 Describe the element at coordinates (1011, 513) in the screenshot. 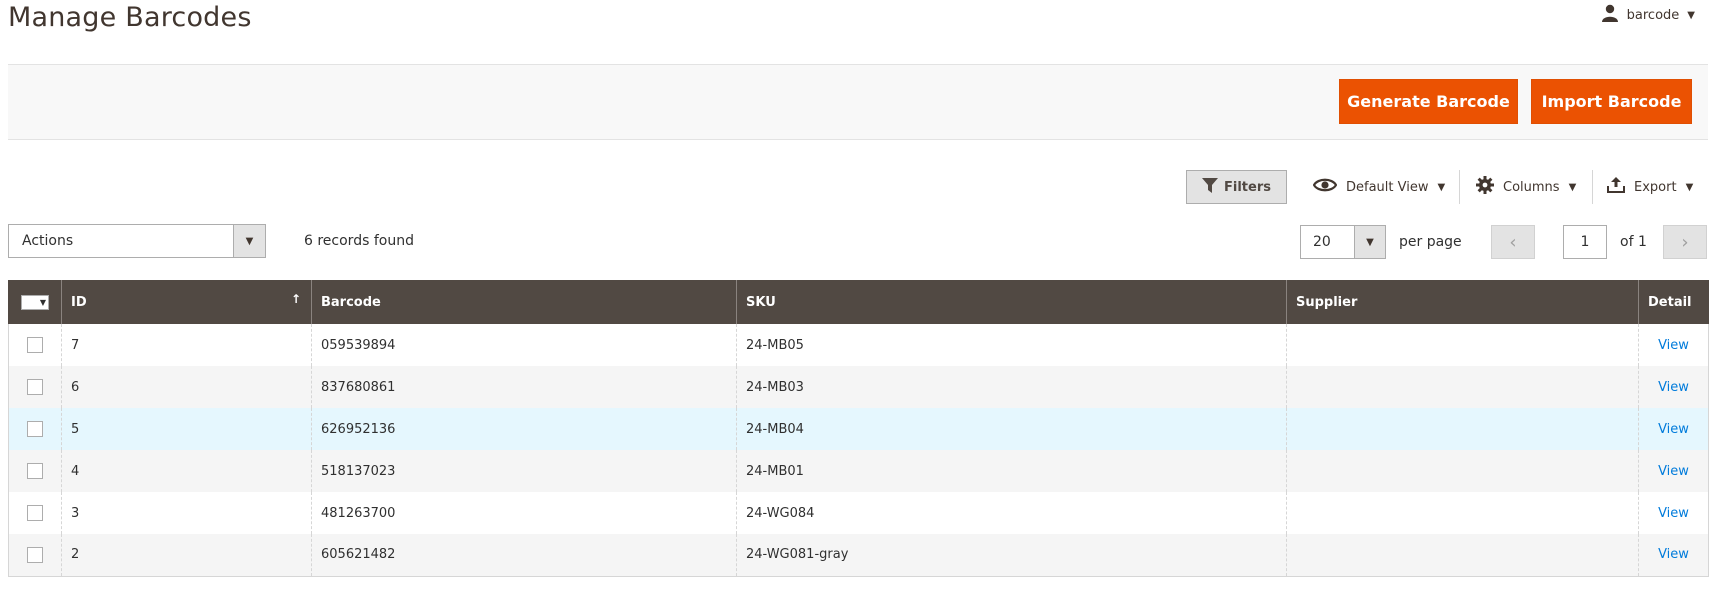

I see `cell-sku: 24-WG084` at that location.